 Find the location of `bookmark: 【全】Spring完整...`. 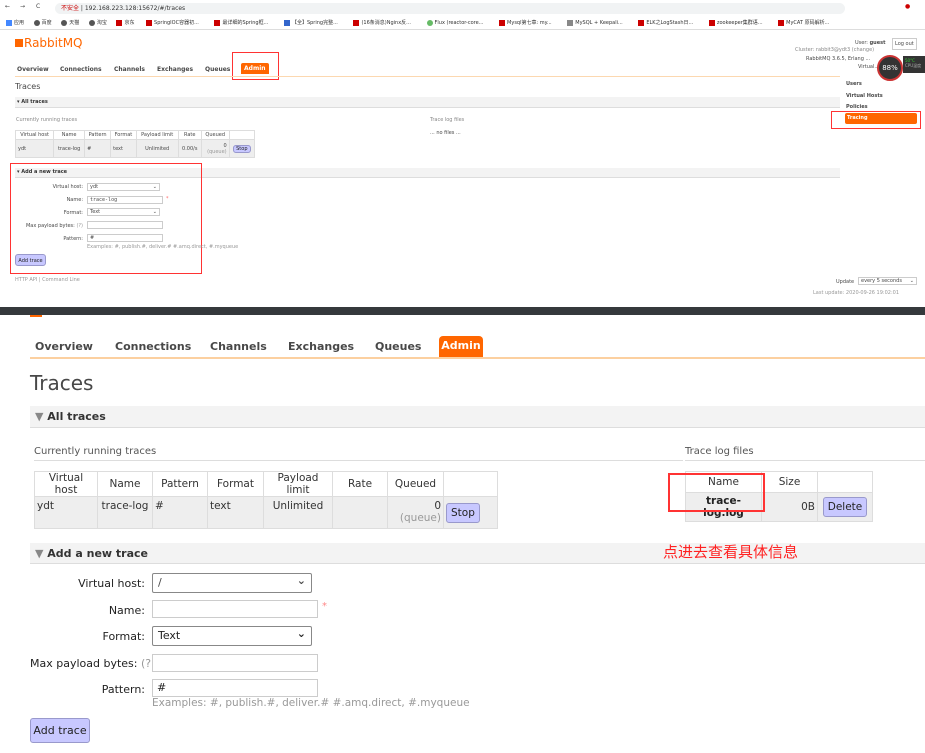

bookmark: 【全】Spring完整... is located at coordinates (310, 22).